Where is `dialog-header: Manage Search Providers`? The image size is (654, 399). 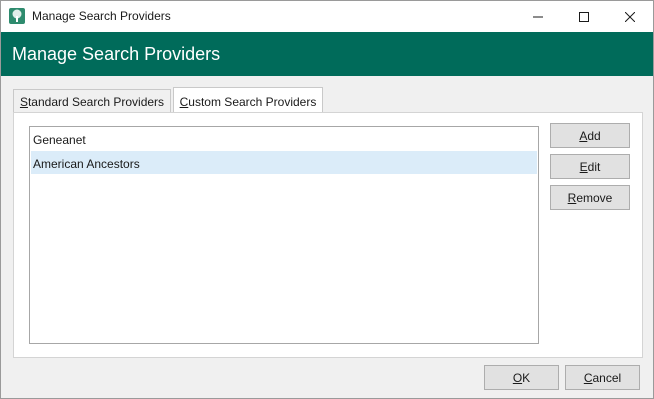 dialog-header: Manage Search Providers is located at coordinates (327, 54).